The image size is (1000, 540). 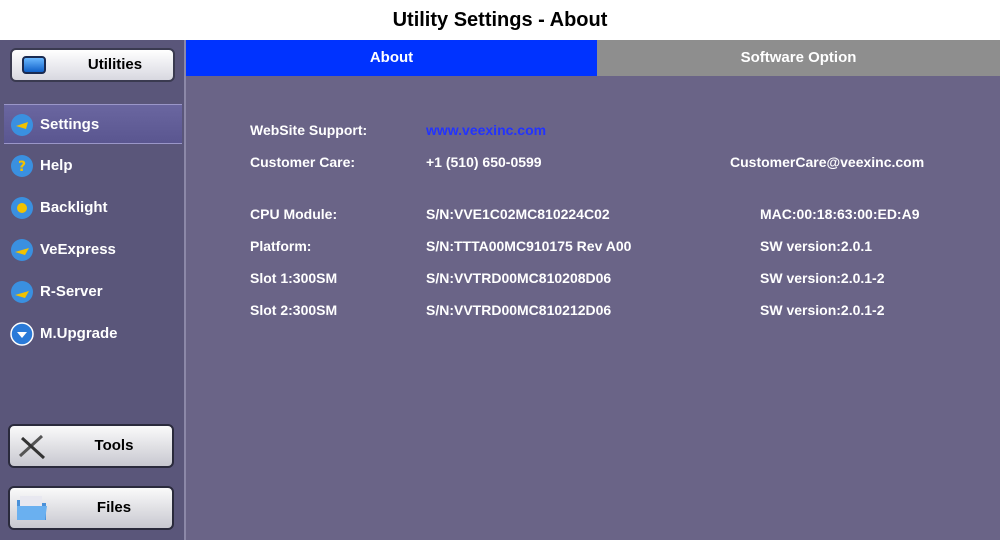 I want to click on tools-label: Tools, so click(x=114, y=445).